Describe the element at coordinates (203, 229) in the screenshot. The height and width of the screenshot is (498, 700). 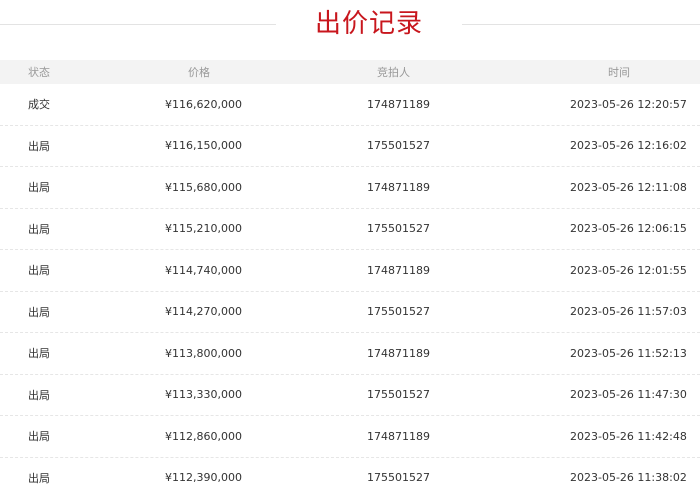
I see `bid-price: ¥115,210,000` at that location.